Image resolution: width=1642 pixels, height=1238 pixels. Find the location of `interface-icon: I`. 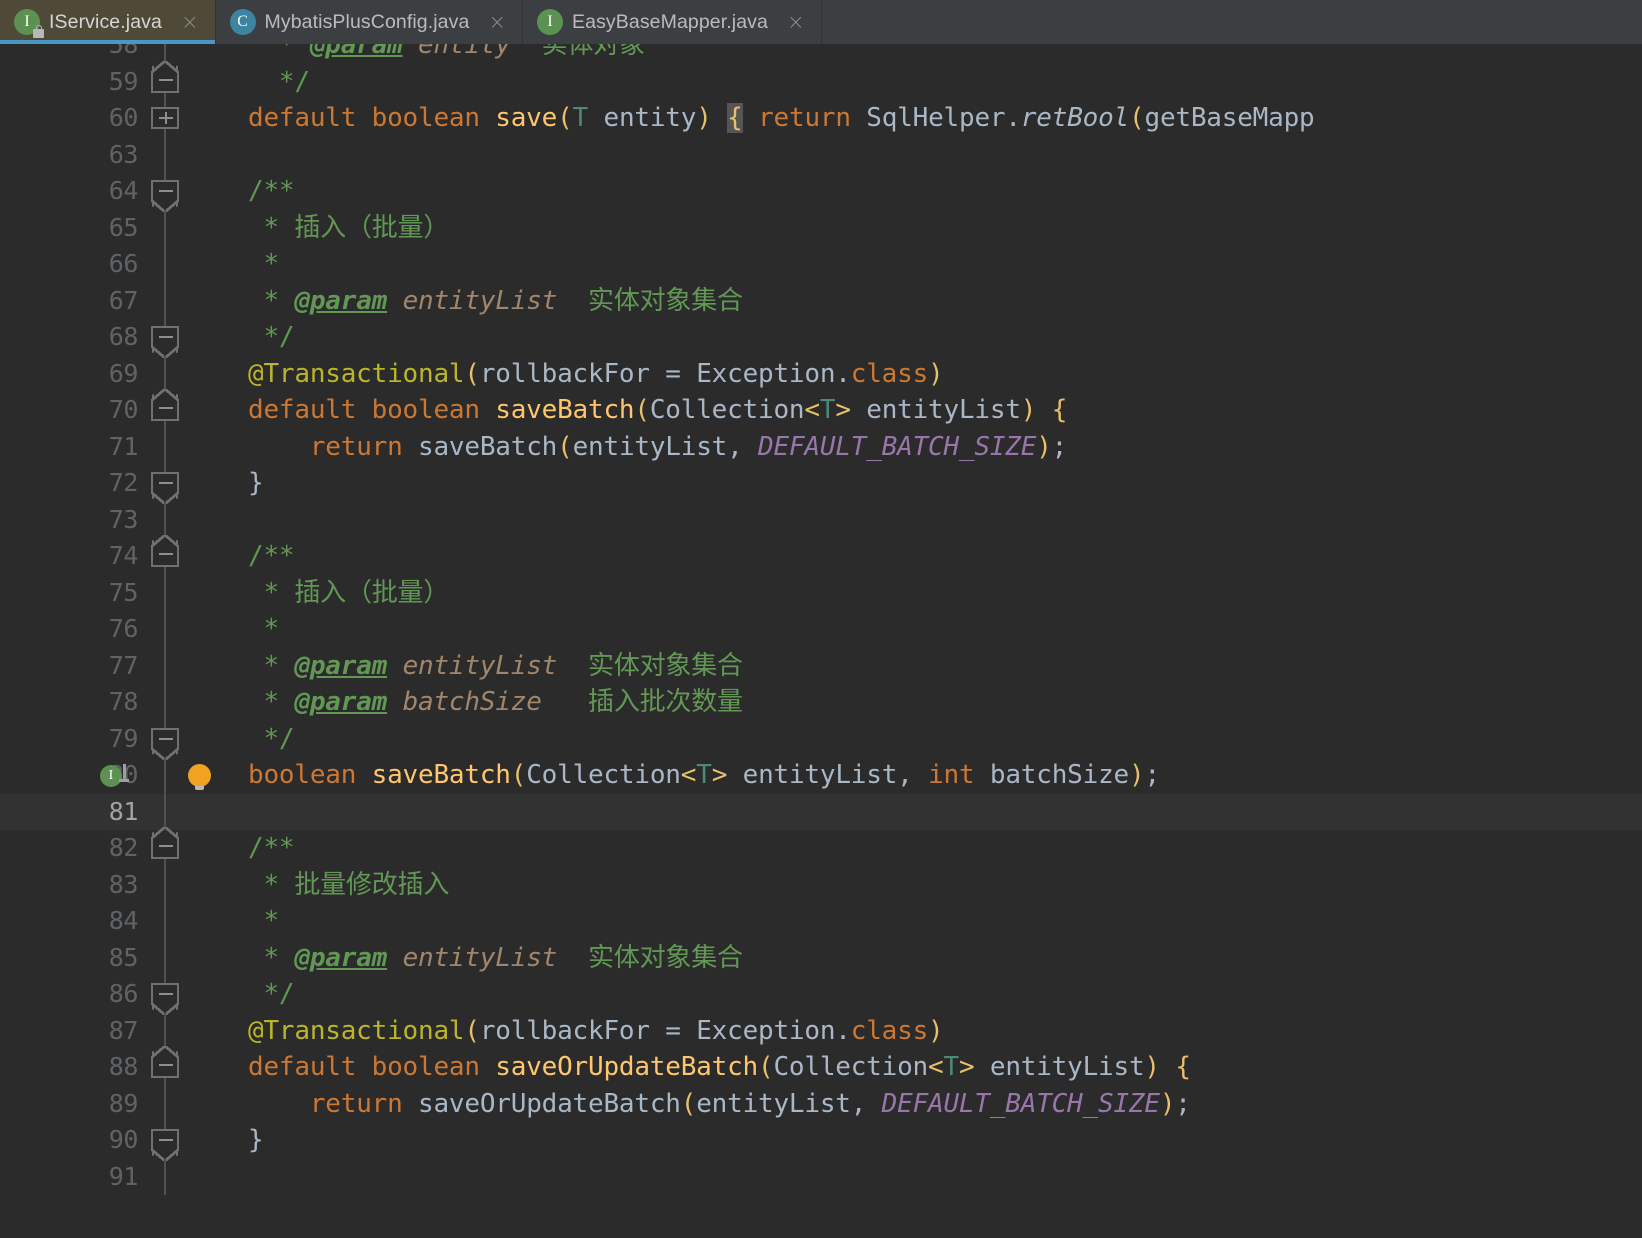

interface-icon: I is located at coordinates (550, 22).